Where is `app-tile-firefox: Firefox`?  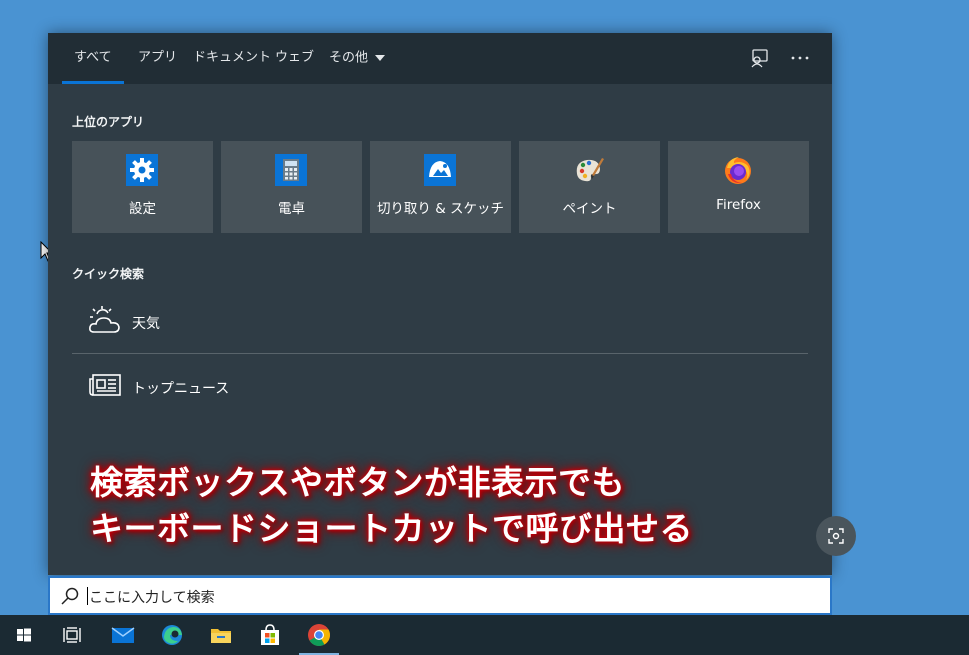 app-tile-firefox: Firefox is located at coordinates (738, 187).